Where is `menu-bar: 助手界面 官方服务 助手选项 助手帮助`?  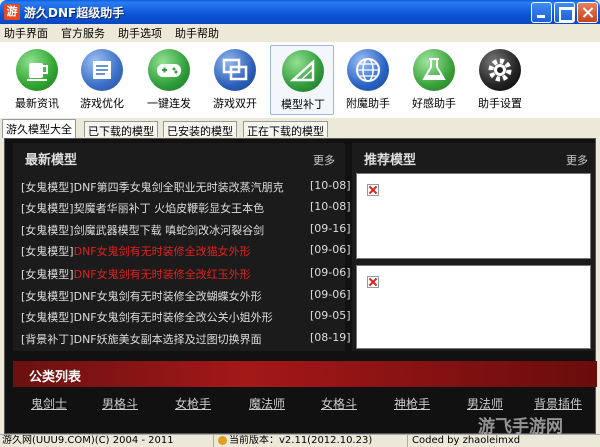
menu-bar: 助手界面 官方服务 助手选项 助手帮助 is located at coordinates (300, 33).